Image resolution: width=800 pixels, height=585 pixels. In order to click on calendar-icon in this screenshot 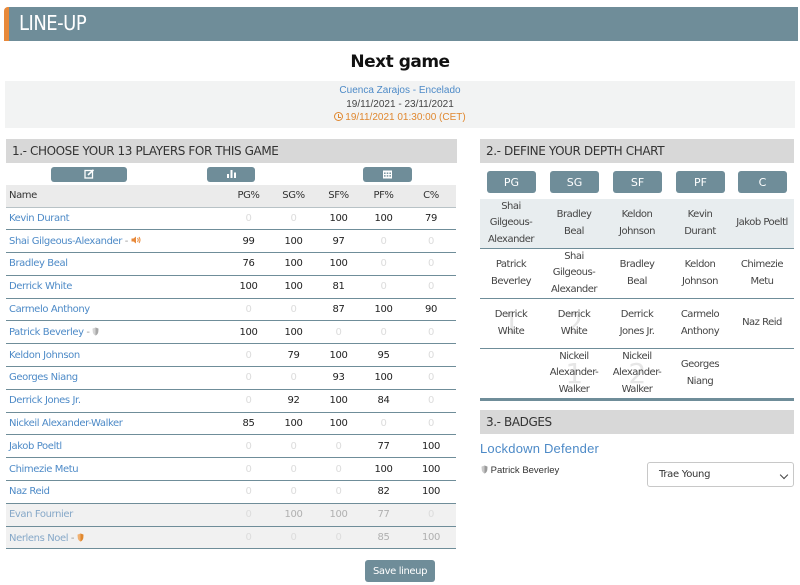, I will do `click(387, 174)`.